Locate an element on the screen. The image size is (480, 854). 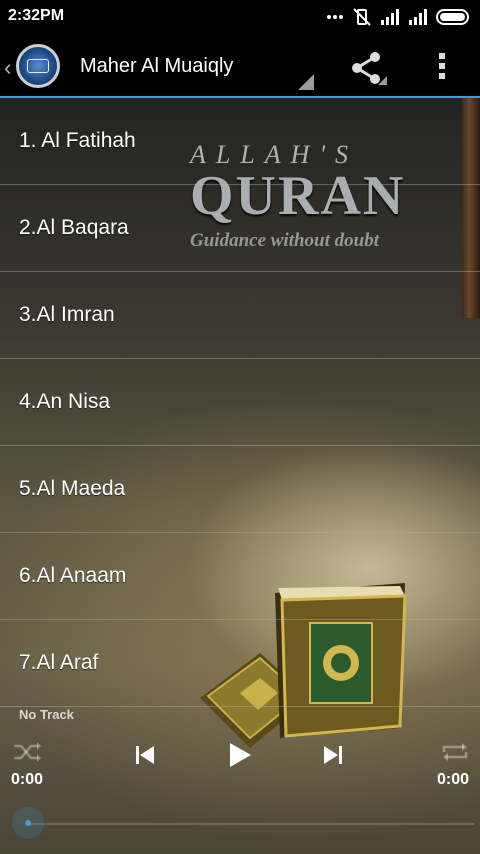
quran-logo-icon is located at coordinates (38, 66).